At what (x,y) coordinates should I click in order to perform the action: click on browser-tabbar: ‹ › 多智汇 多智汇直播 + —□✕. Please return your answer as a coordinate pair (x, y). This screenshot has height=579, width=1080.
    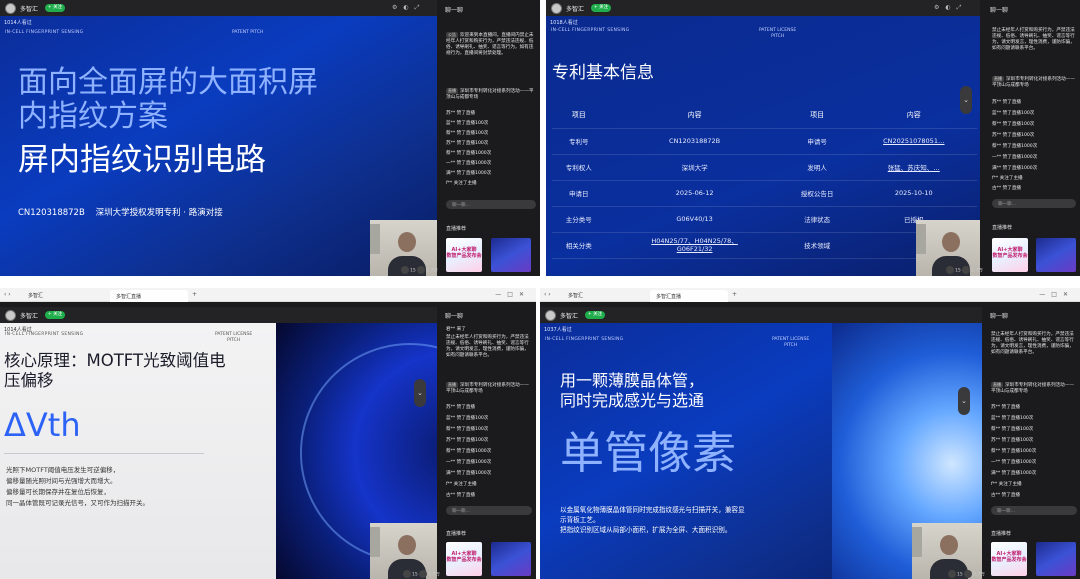
    Looking at the image, I should click on (268, 295).